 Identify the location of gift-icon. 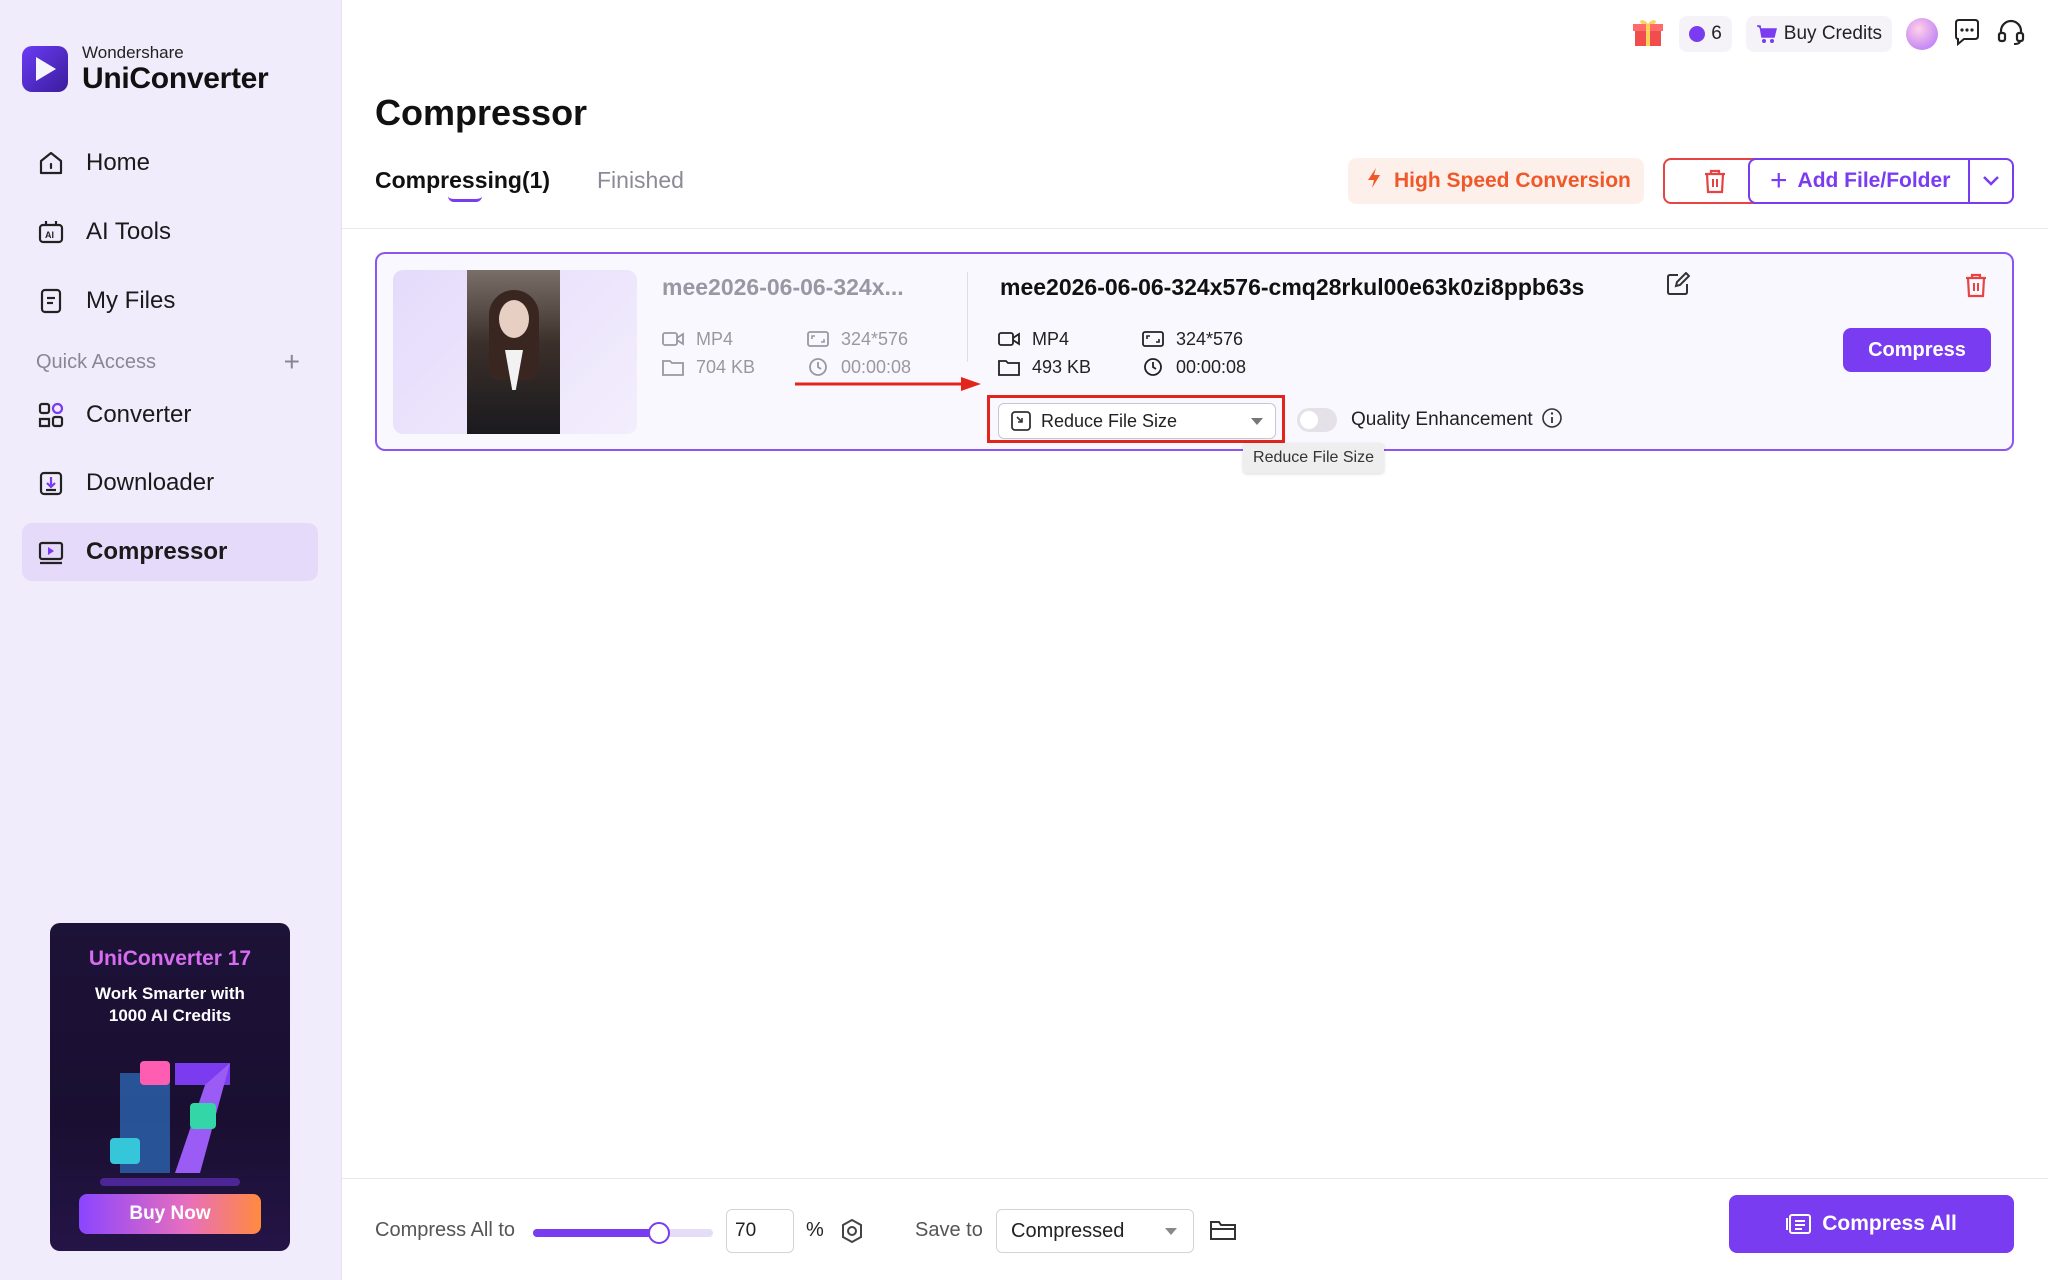
(1648, 34).